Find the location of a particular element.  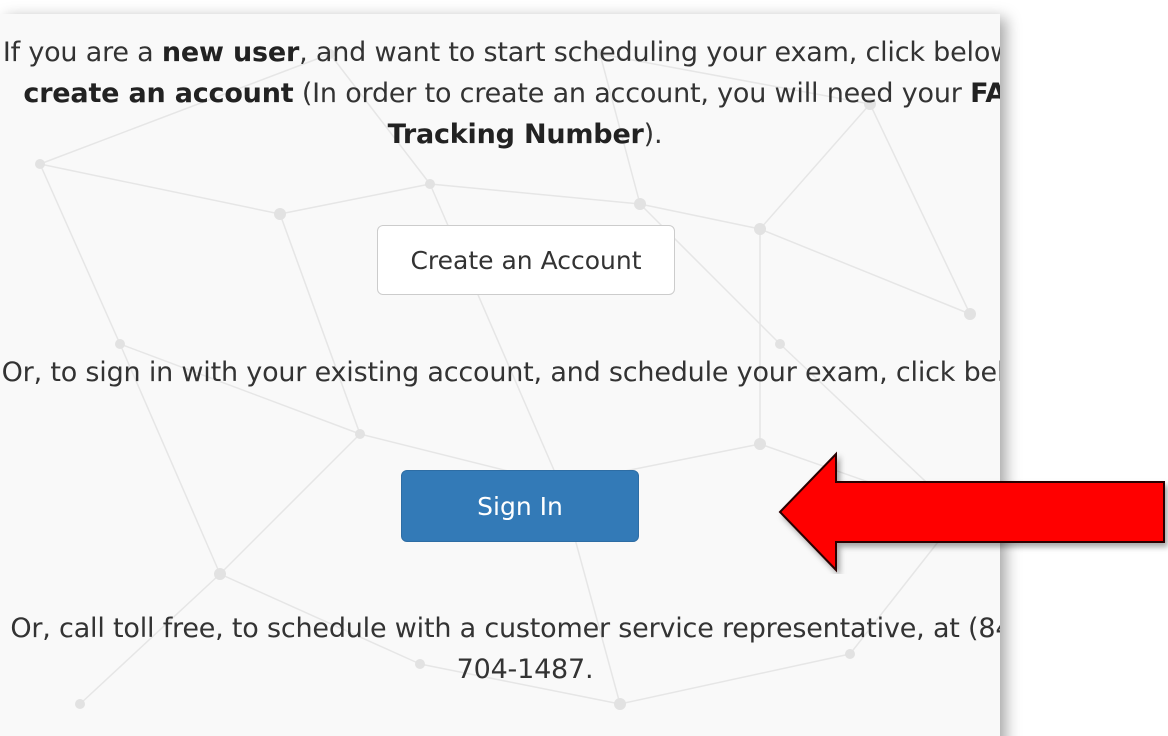

intro-text-1: If you are a is located at coordinates (82, 52).